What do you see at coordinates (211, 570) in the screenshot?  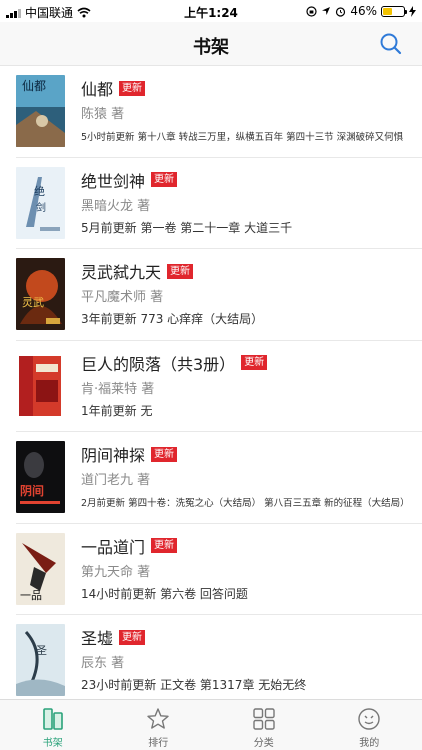 I see `book-item: 一品 一品道门 更新 第九天命 著 14小时前更新 第六卷 回答问题` at bounding box center [211, 570].